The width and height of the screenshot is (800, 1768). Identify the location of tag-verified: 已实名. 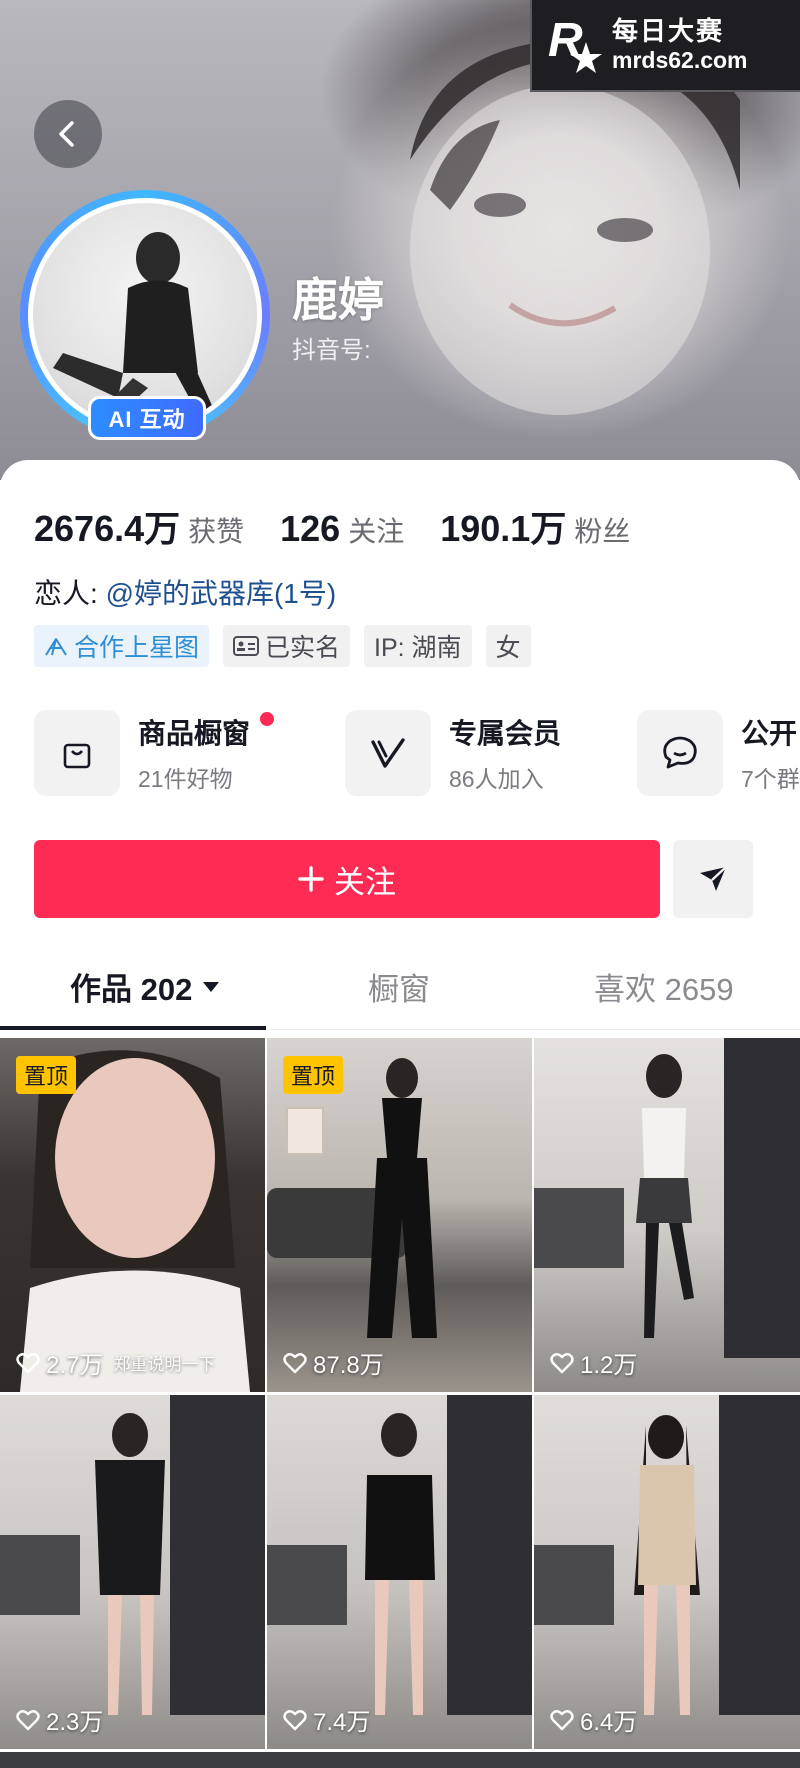
(287, 646).